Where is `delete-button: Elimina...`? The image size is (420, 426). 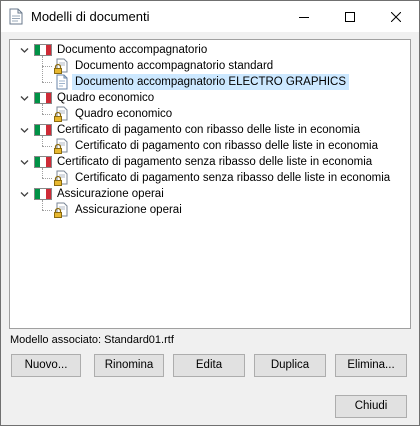
delete-button: Elimina... is located at coordinates (371, 365).